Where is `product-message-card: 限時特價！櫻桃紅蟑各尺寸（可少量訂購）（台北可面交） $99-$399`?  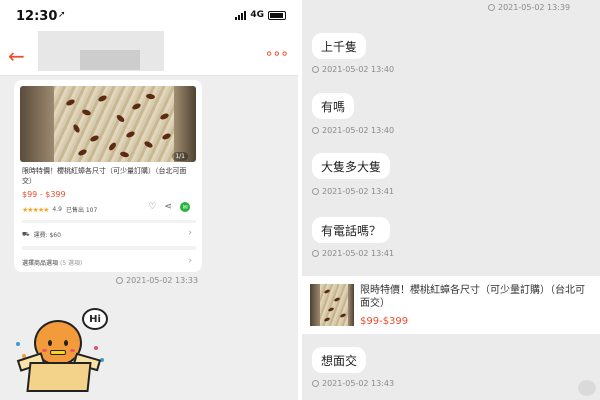
product-message-card: 限時特價！櫻桃紅蟑各尺寸（可少量訂購）（台北可面交） $99-$399 is located at coordinates (451, 305).